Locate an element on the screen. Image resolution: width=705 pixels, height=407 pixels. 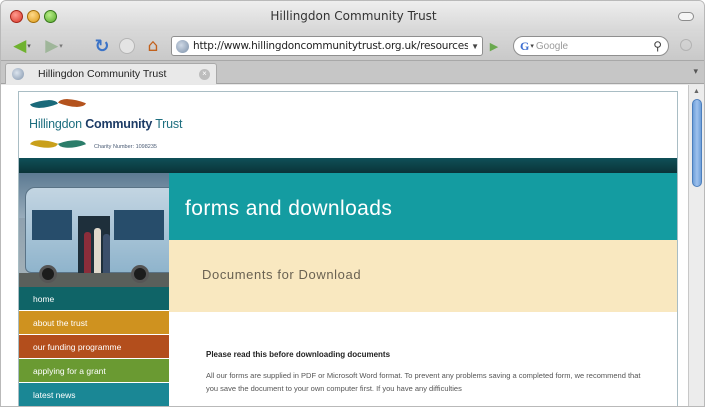
window-title: Hillingdon Community Trust is located at coordinates (353, 16).